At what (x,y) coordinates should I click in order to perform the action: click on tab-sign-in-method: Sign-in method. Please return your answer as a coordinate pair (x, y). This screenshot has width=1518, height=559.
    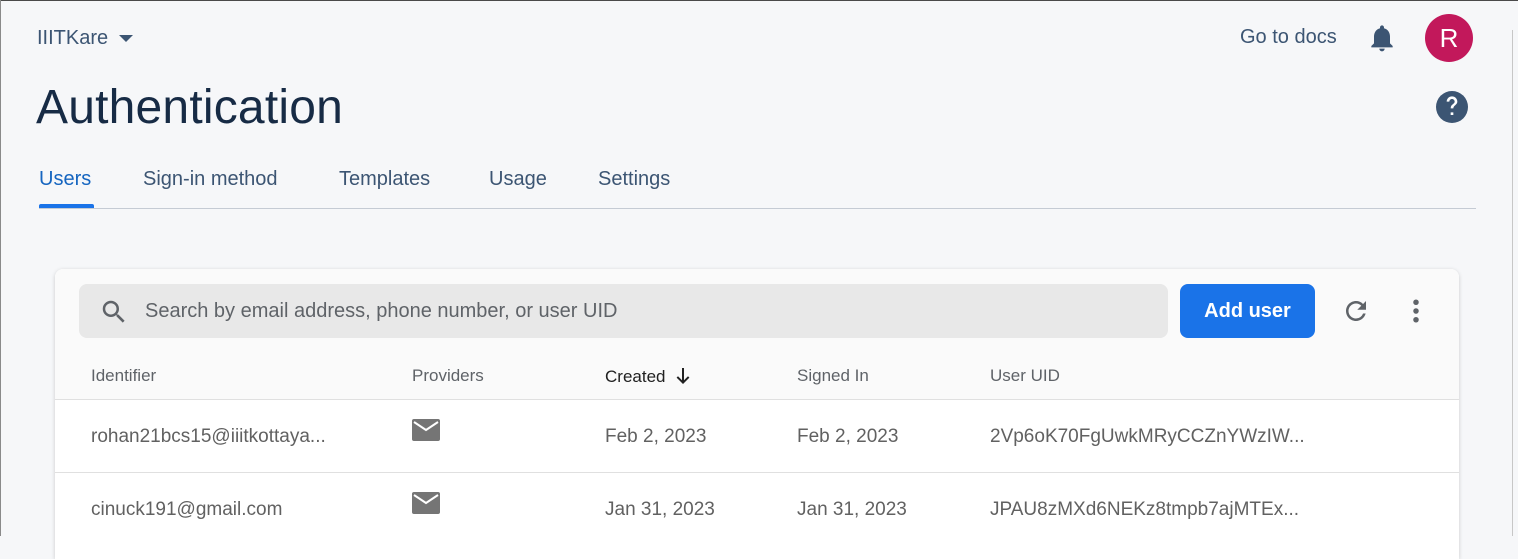
    Looking at the image, I should click on (210, 179).